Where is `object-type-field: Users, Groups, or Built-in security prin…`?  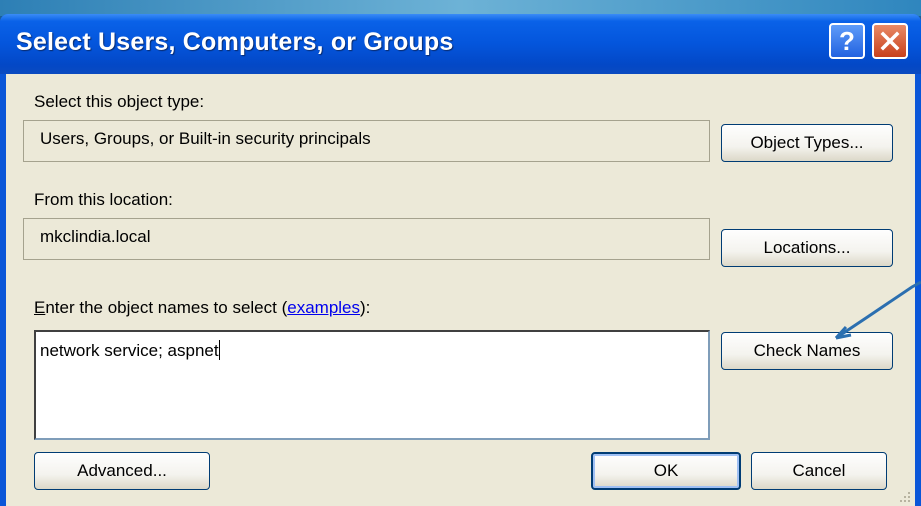 object-type-field: Users, Groups, or Built-in security prin… is located at coordinates (366, 141).